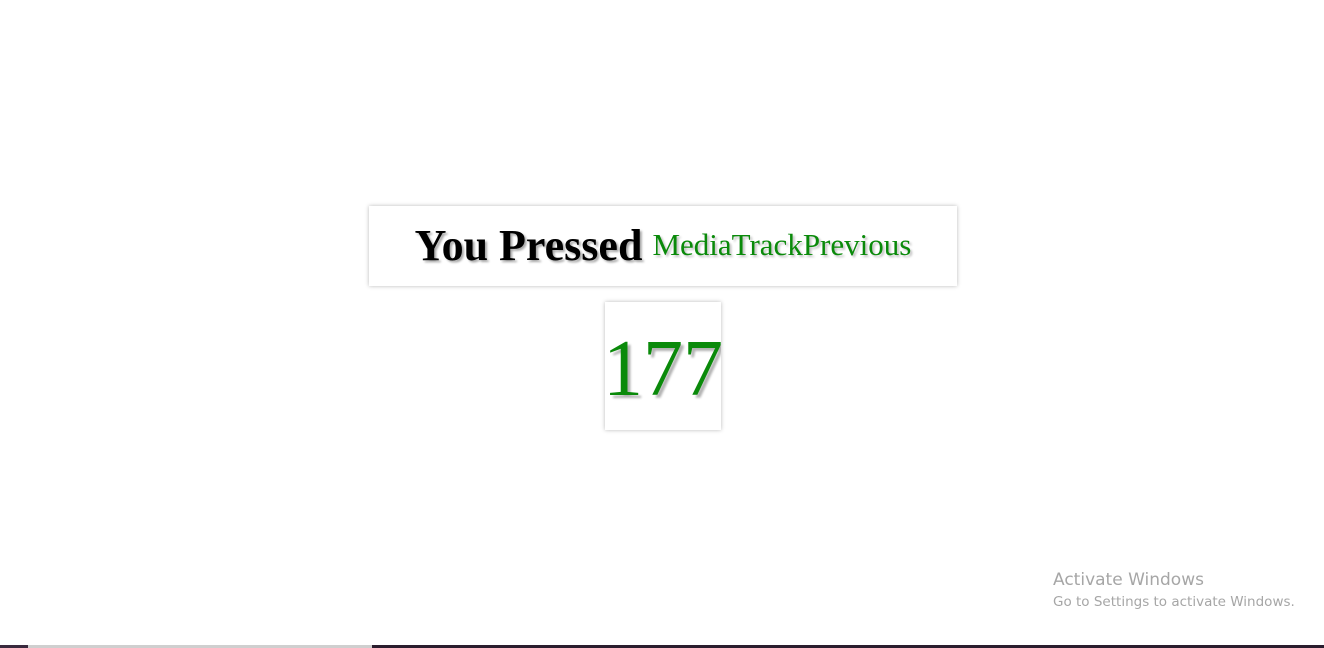 The height and width of the screenshot is (648, 1324). I want to click on watermark-title: Activate Windows, so click(1128, 580).